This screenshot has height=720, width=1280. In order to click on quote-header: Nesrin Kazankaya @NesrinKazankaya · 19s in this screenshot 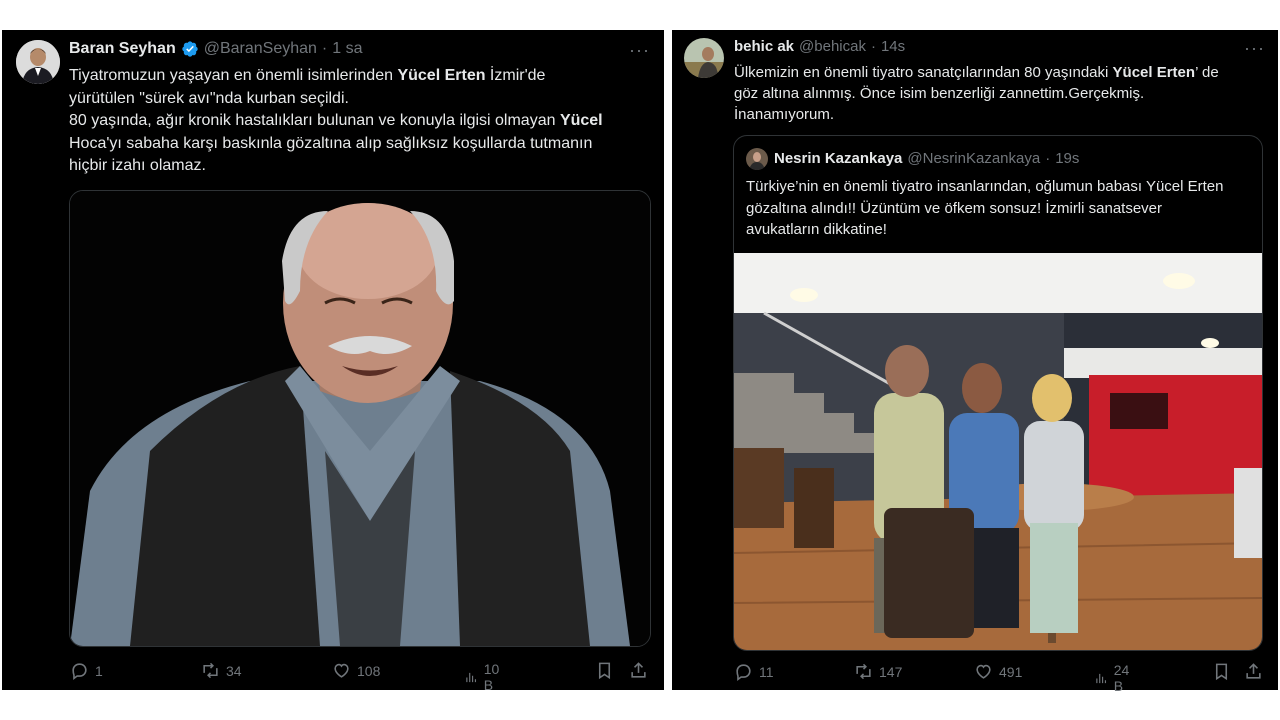, I will do `click(926, 158)`.